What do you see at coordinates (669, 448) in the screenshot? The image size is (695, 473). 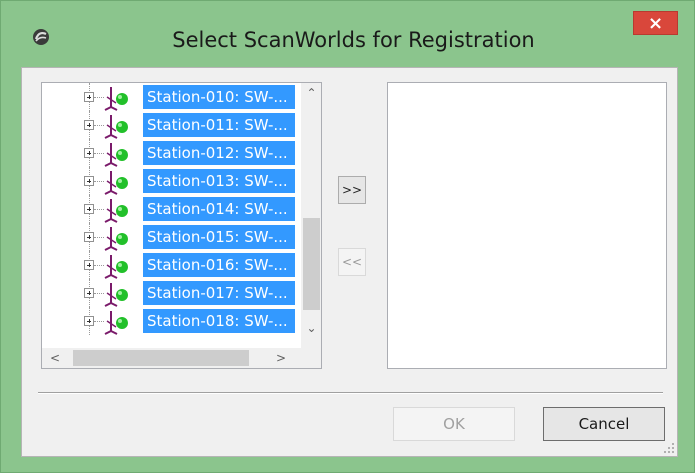 I see `resize-grip-icon` at bounding box center [669, 448].